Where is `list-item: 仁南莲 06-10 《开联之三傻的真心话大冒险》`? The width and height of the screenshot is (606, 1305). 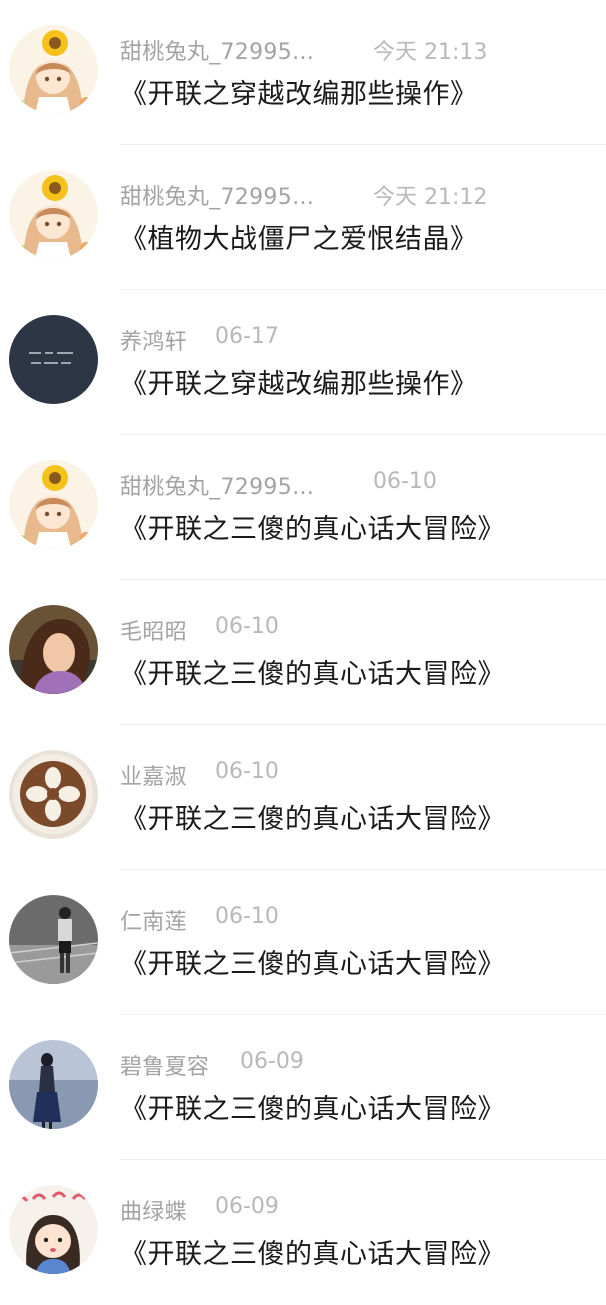
list-item: 仁南莲 06-10 《开联之三傻的真心话大冒险》 is located at coordinates (303, 942).